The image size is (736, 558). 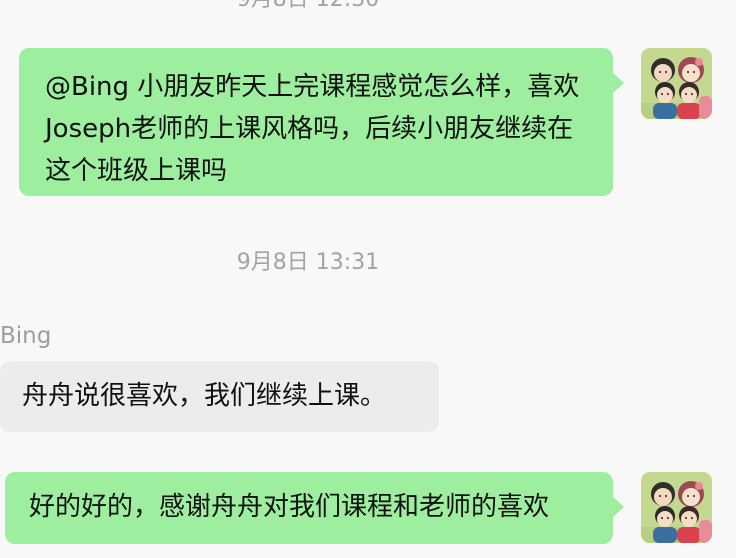 I want to click on message-bubble-outgoing: 好的好的，感谢舟舟对我们课程和老师的喜欢, so click(x=314, y=508).